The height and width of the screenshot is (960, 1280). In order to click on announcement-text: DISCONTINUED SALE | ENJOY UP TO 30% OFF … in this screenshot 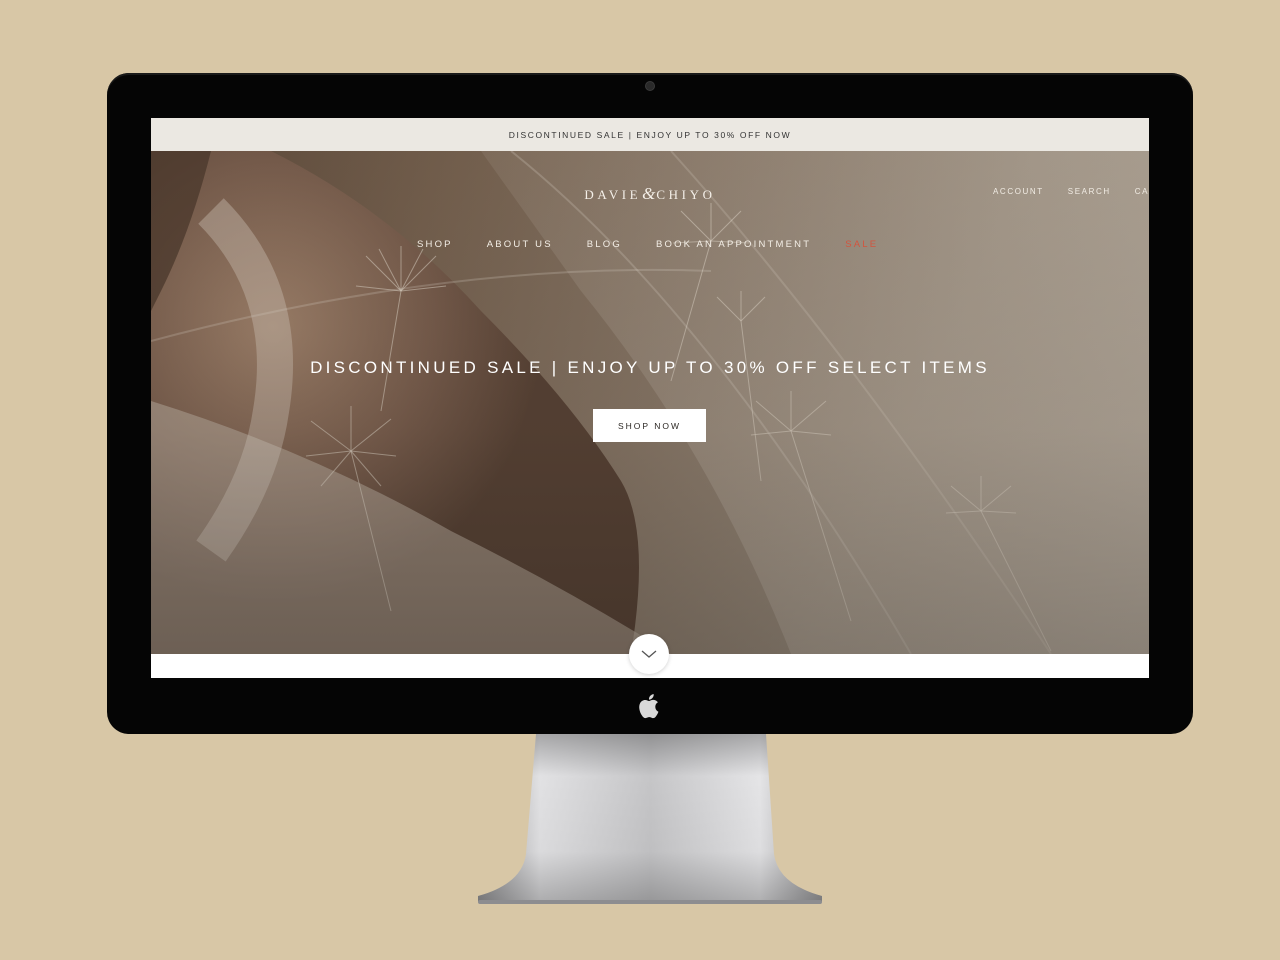, I will do `click(650, 134)`.